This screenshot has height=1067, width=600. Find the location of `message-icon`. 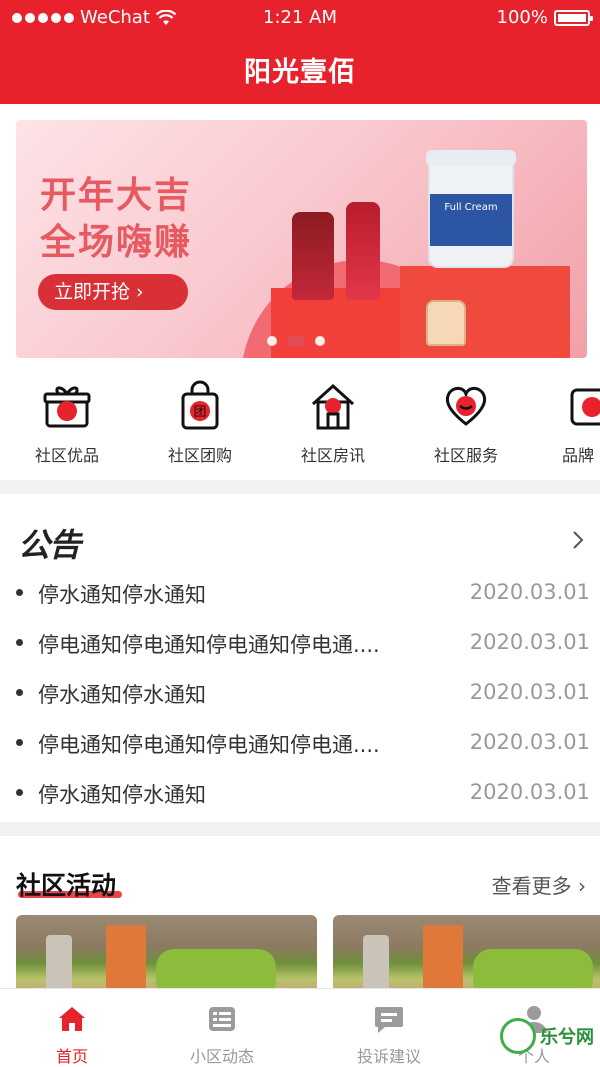

message-icon is located at coordinates (389, 1020).